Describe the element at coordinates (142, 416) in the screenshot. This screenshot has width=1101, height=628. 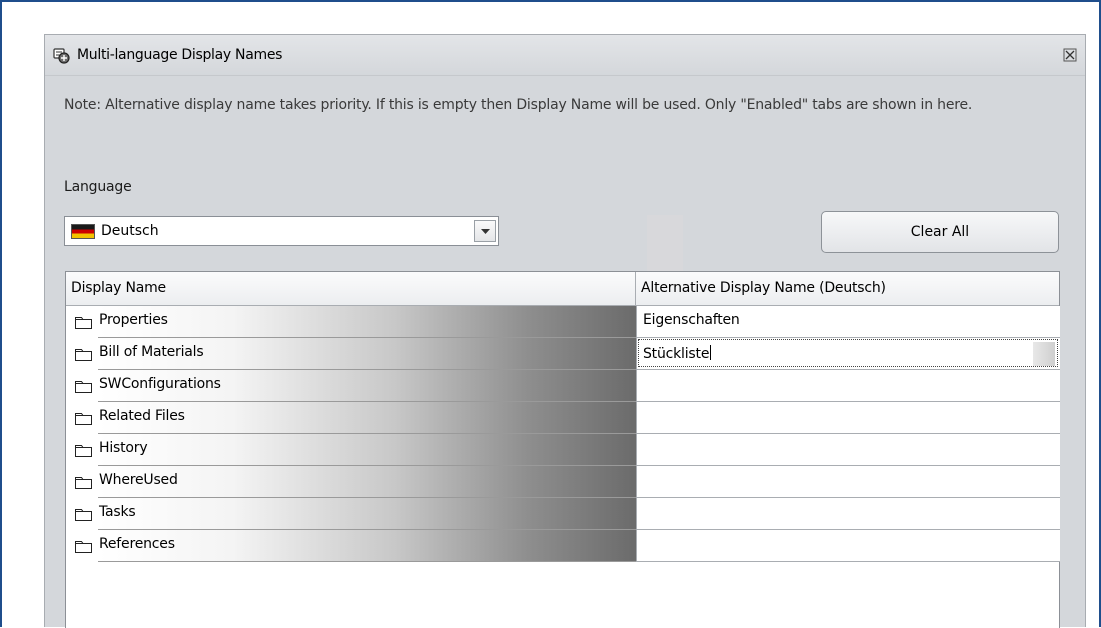
I see `display-name-text: Related Files` at that location.